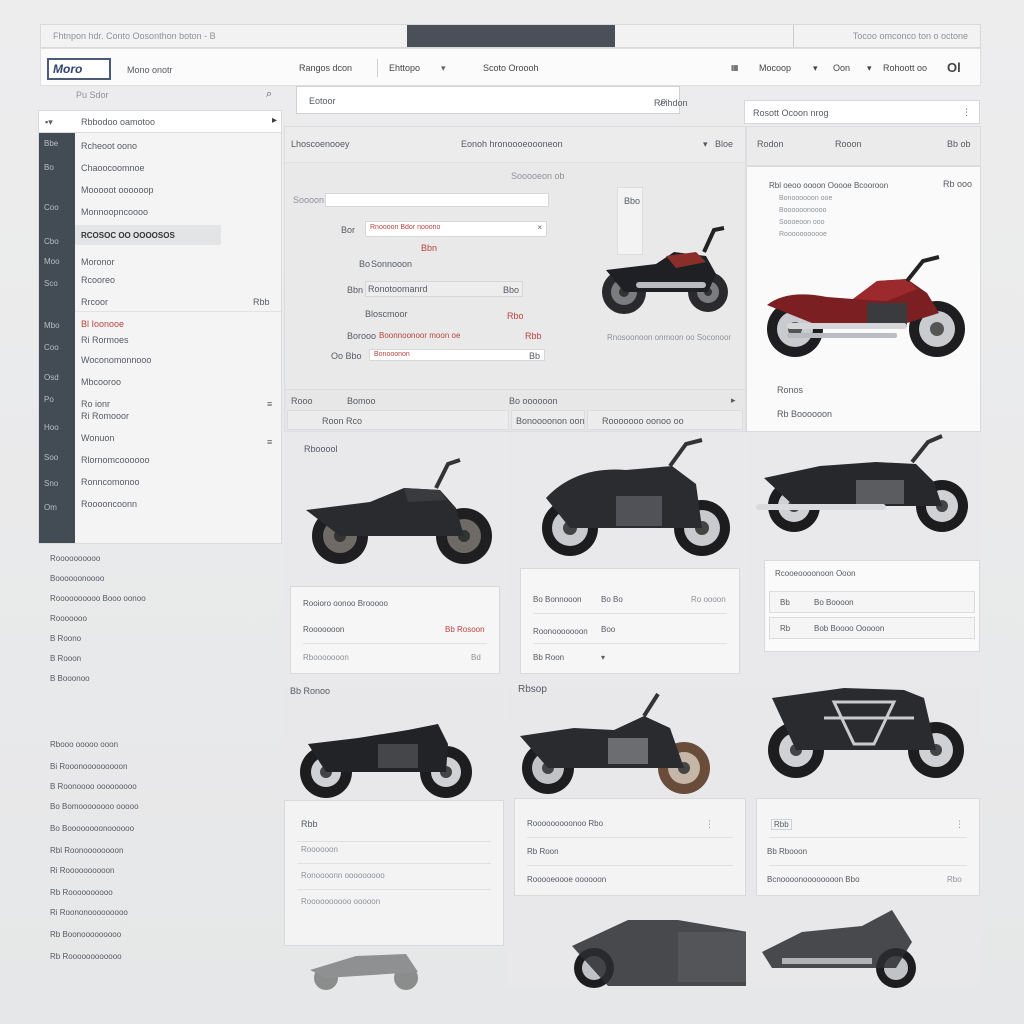 The width and height of the screenshot is (1024, 1024). What do you see at coordinates (51, 427) in the screenshot?
I see `rail-icon: Hoo` at bounding box center [51, 427].